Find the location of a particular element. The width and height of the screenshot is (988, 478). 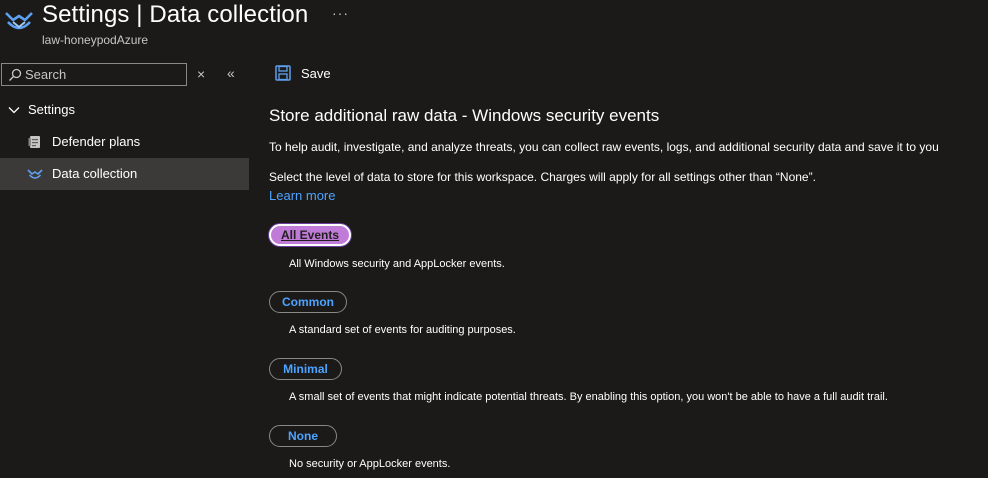

sidebar-item-data-collection: Data collection is located at coordinates (124, 174).